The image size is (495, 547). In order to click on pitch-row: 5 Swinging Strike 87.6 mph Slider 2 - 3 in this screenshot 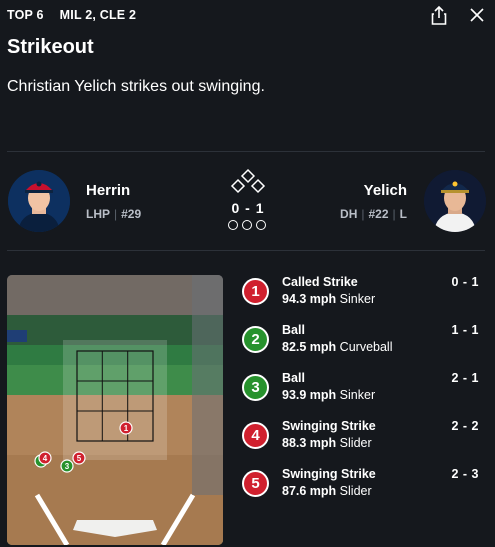, I will do `click(362, 489)`.